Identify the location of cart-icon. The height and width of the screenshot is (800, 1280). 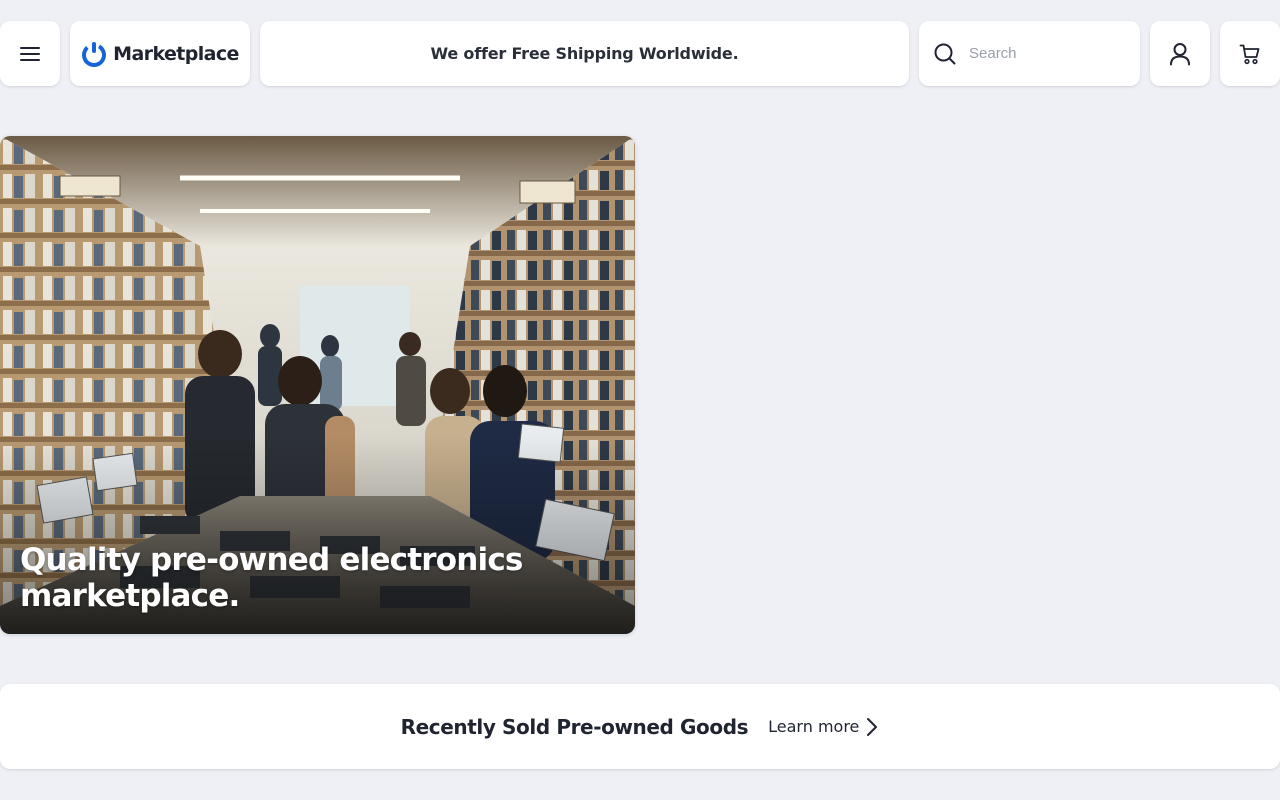
(1249, 54).